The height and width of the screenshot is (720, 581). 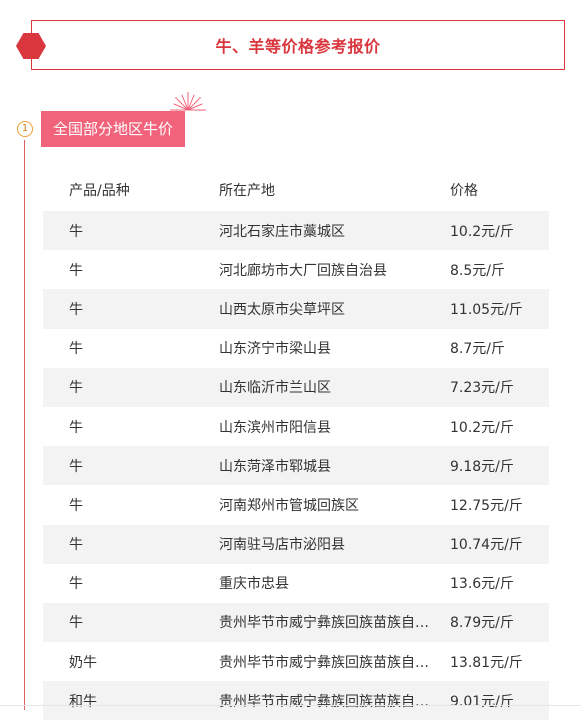 What do you see at coordinates (482, 466) in the screenshot?
I see `cell-price: 9.18元/斤` at bounding box center [482, 466].